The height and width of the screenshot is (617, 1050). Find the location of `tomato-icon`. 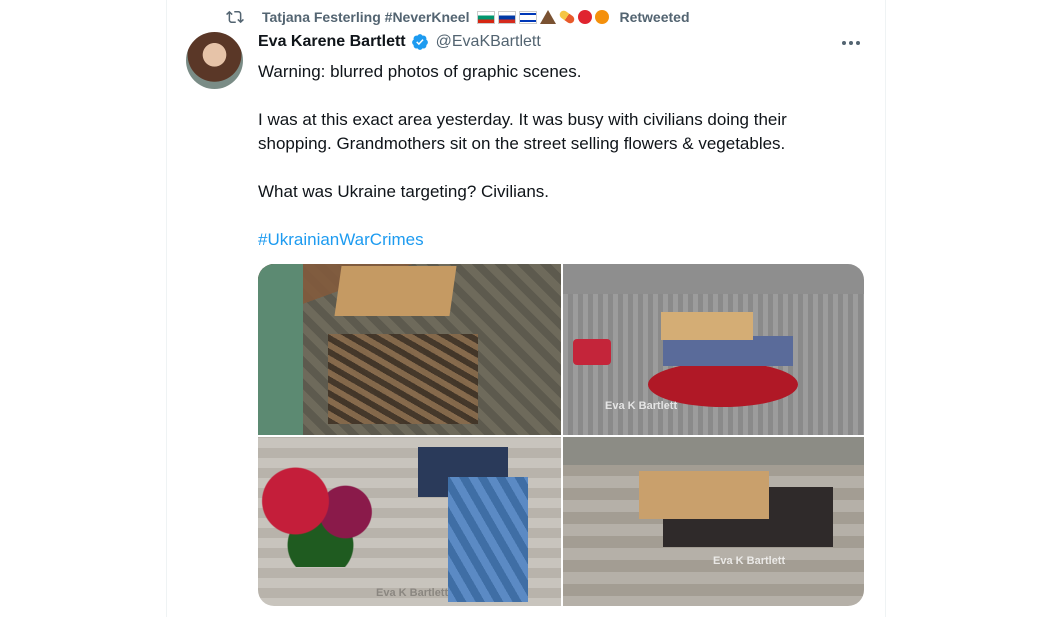

tomato-icon is located at coordinates (585, 17).